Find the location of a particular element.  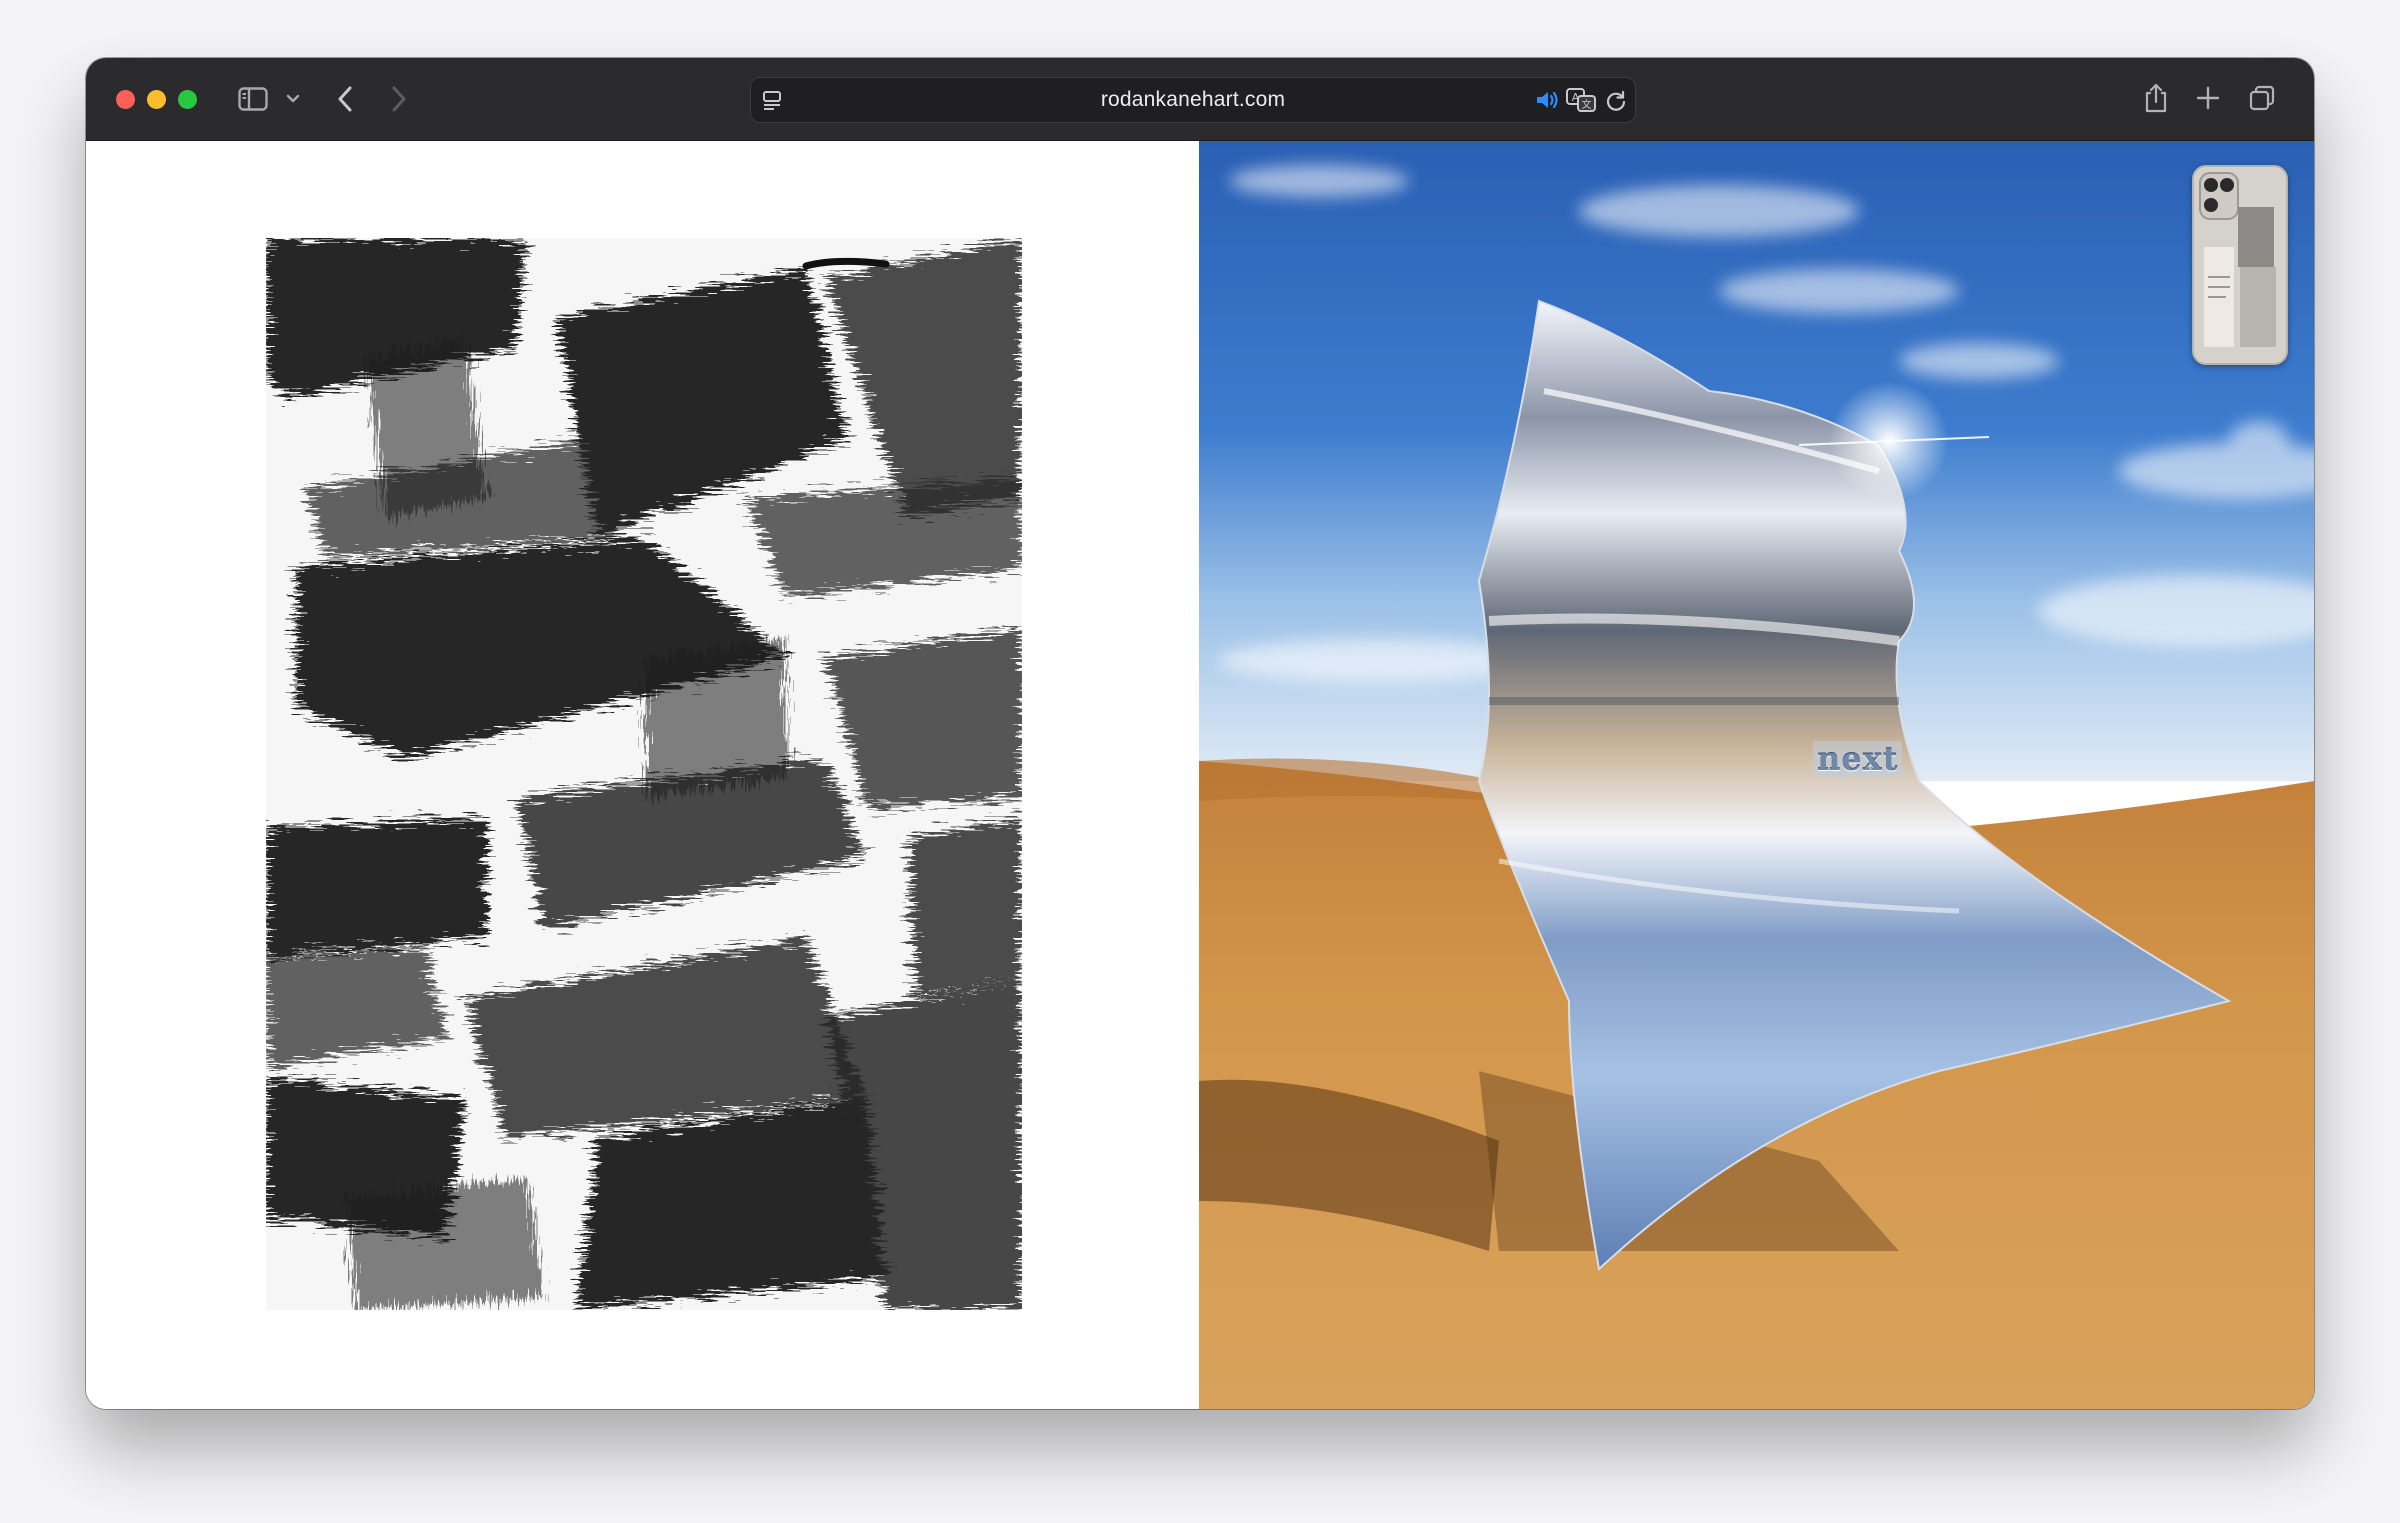

reload-icon is located at coordinates (1616, 101).